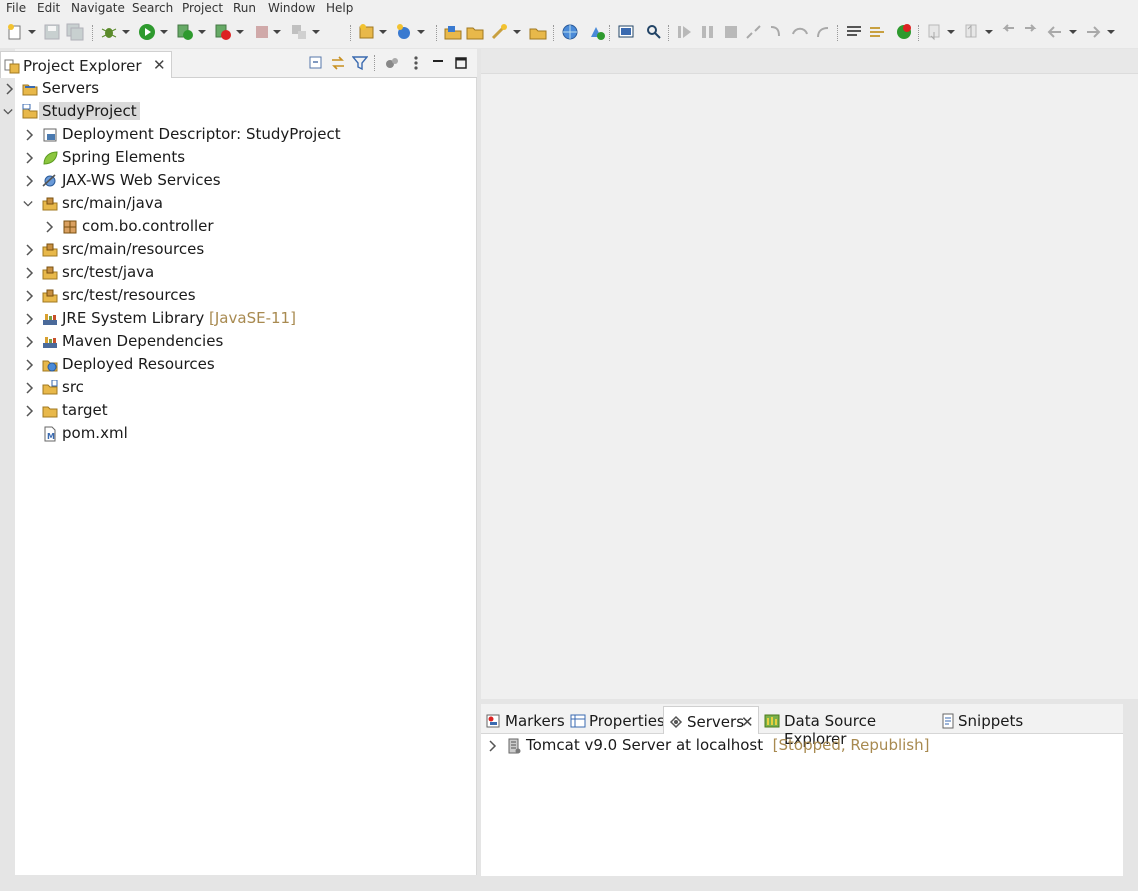  What do you see at coordinates (244, 8) in the screenshot?
I see `menu-run: Run` at bounding box center [244, 8].